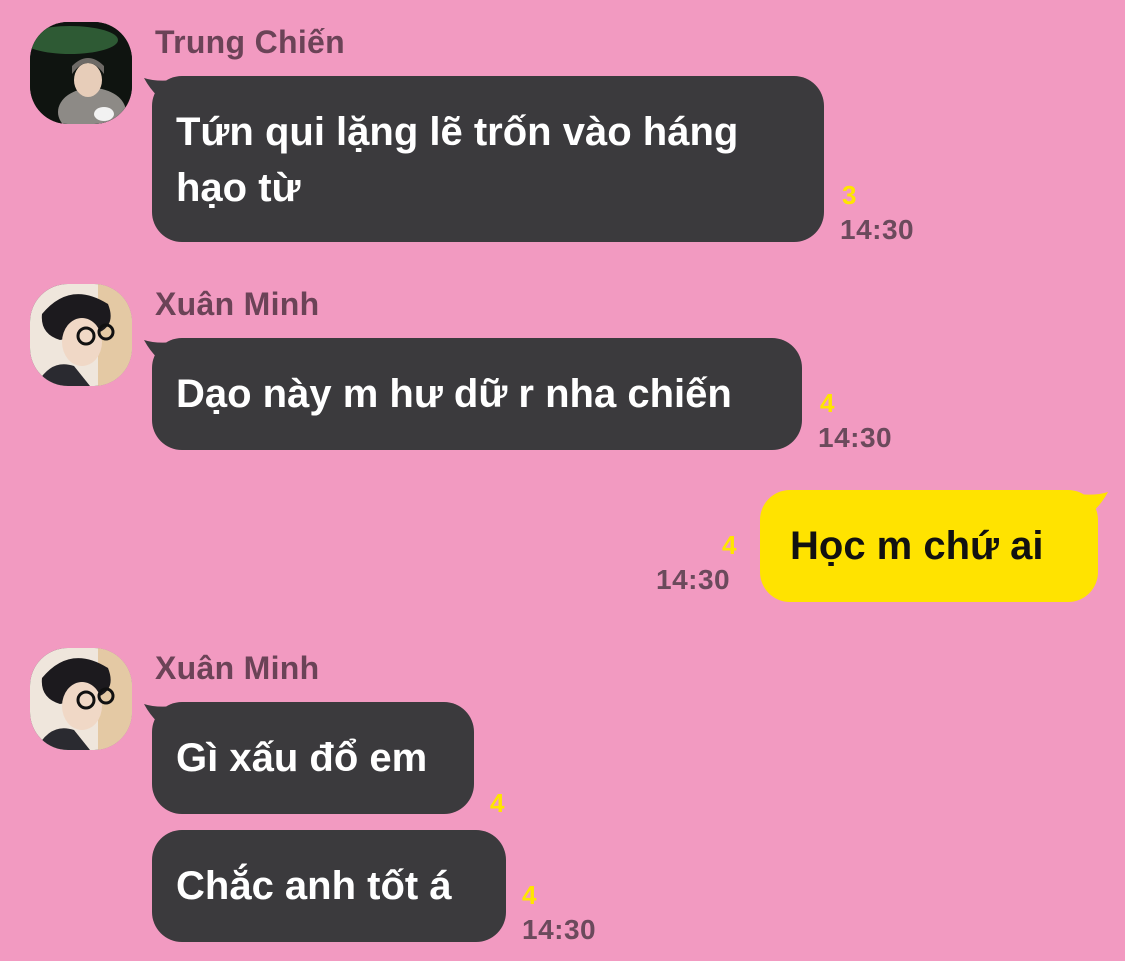 This screenshot has width=1125, height=961. What do you see at coordinates (329, 886) in the screenshot?
I see `message-bubble: Chắc anh tốt á` at bounding box center [329, 886].